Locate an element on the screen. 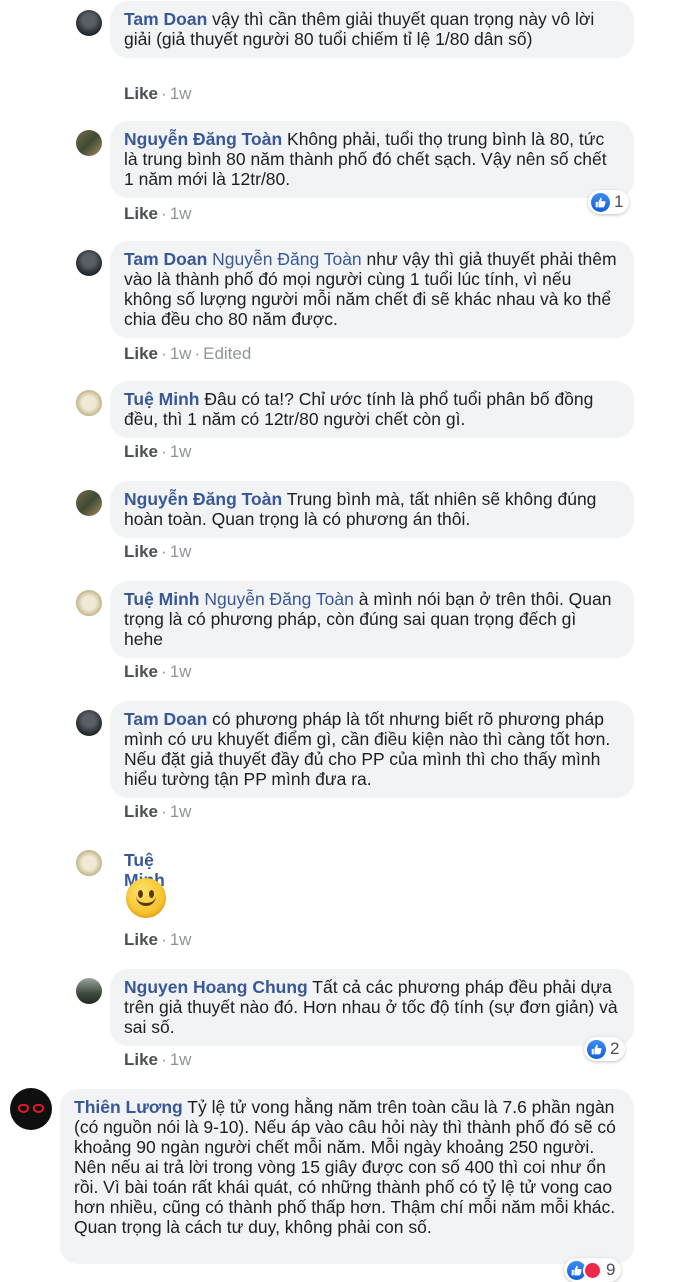 This screenshot has height=1282, width=676. reactions-count: 9 is located at coordinates (593, 1270).